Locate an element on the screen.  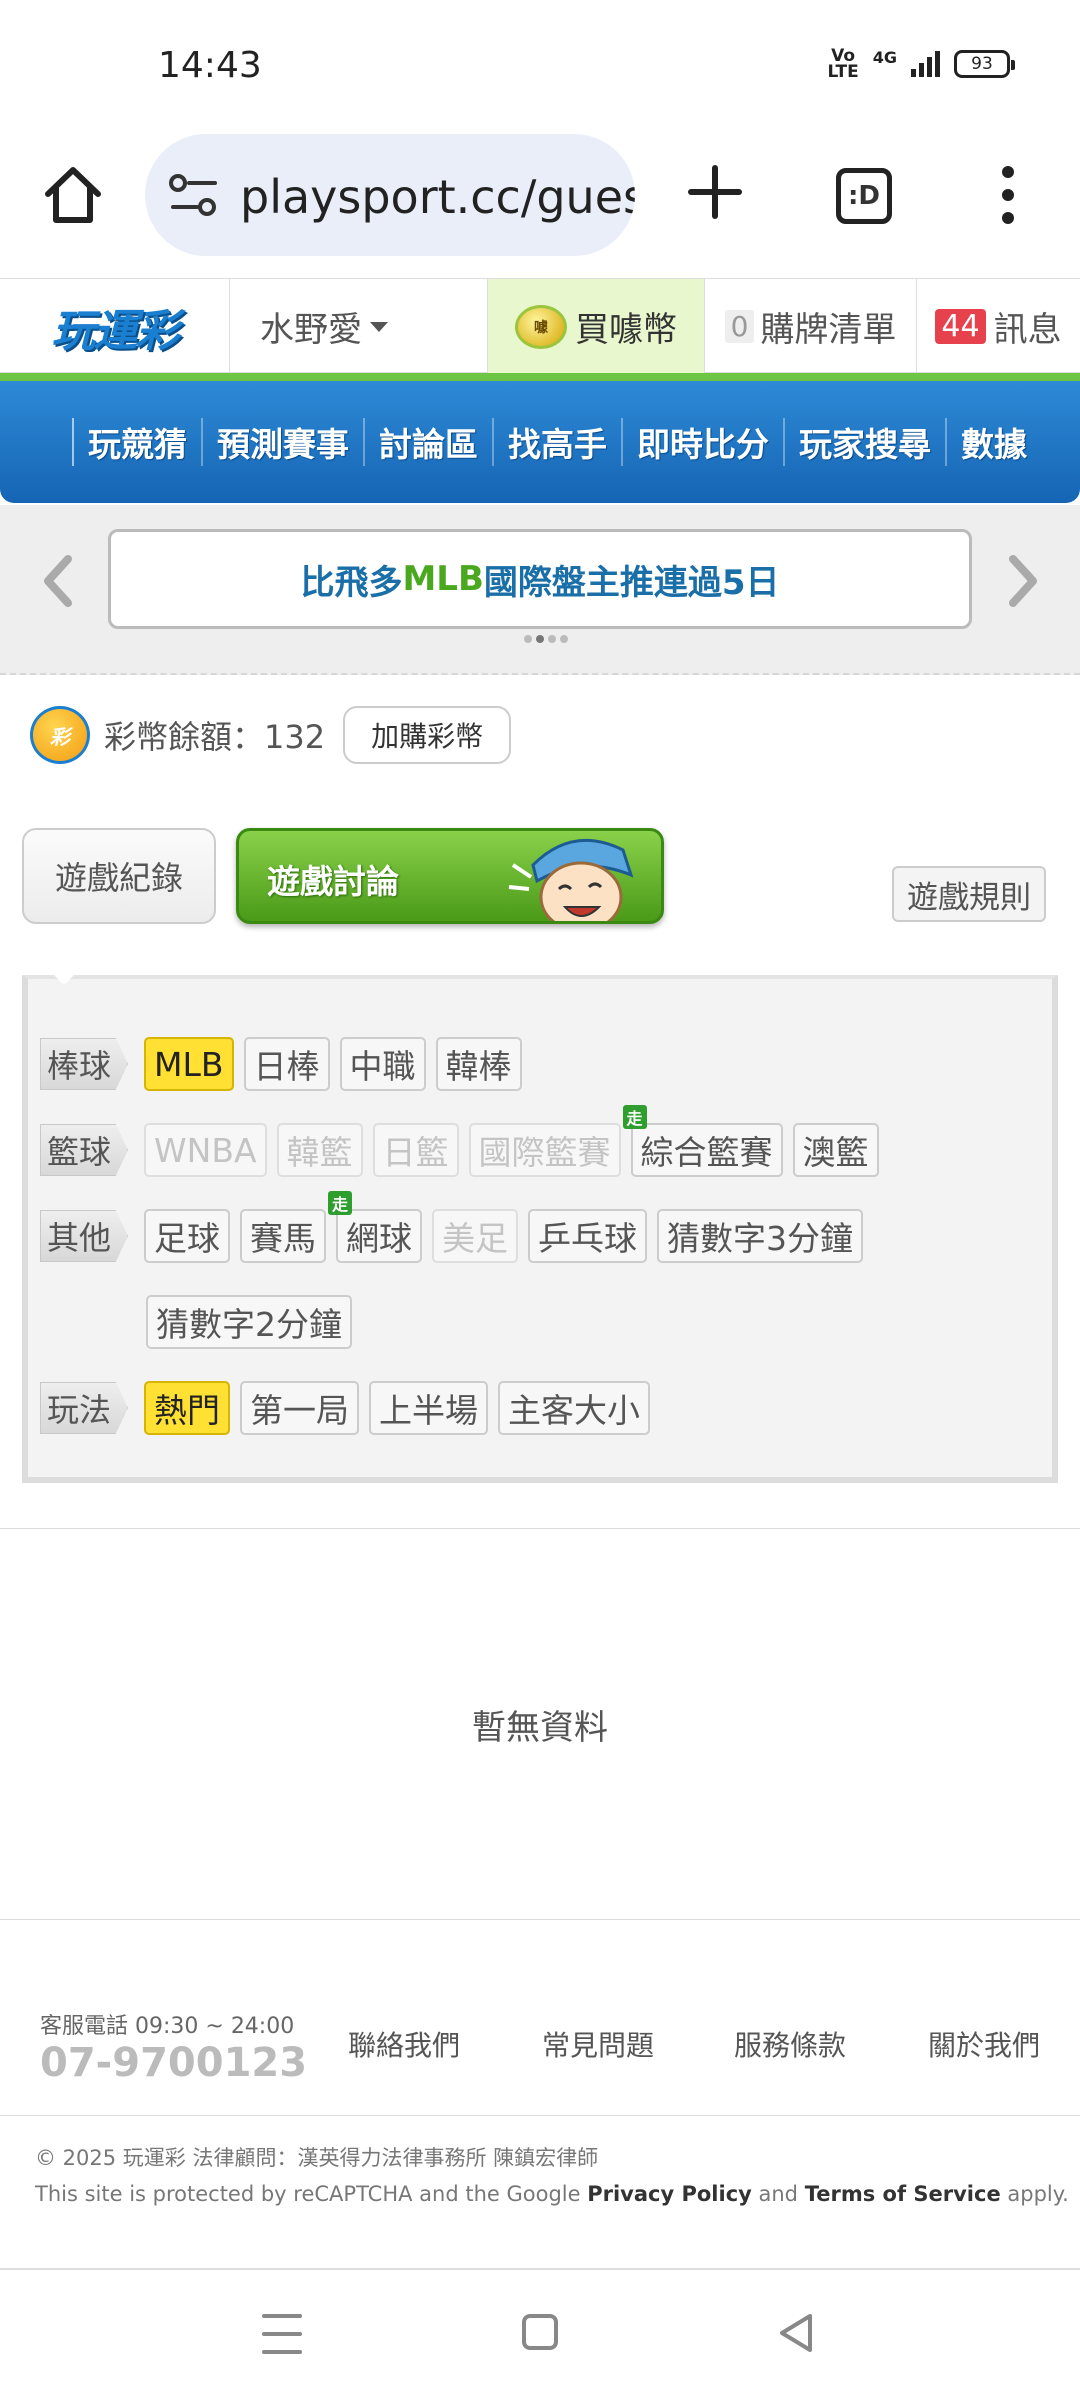
chevron-right-icon is located at coordinates (1023, 581).